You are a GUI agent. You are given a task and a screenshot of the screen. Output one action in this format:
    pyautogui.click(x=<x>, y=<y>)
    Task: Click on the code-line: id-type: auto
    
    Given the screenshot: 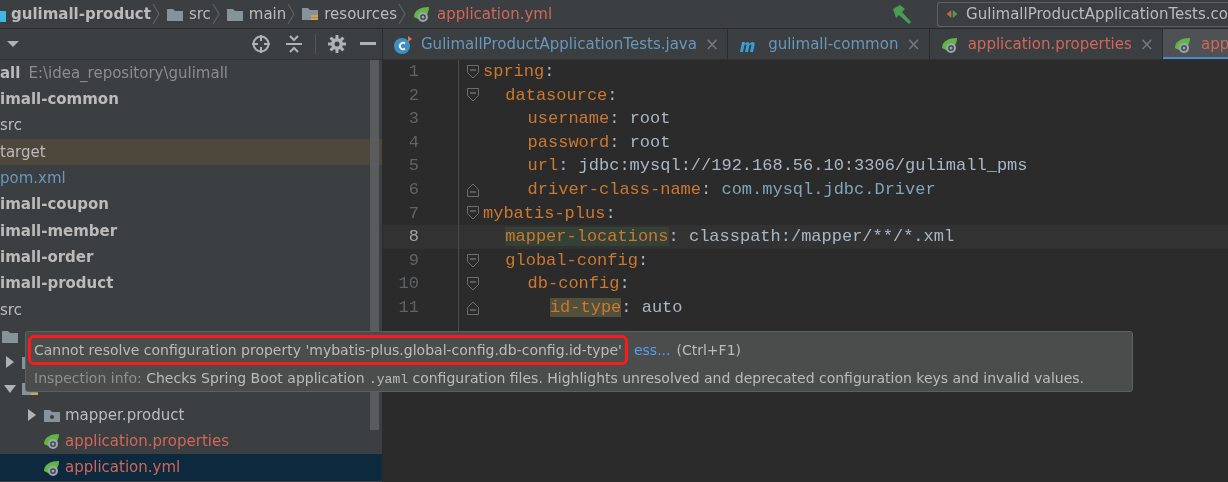 What is the action you would take?
    pyautogui.click(x=616, y=307)
    